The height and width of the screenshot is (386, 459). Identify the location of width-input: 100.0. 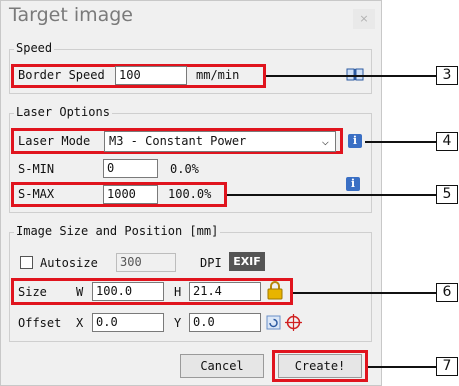
(128, 291).